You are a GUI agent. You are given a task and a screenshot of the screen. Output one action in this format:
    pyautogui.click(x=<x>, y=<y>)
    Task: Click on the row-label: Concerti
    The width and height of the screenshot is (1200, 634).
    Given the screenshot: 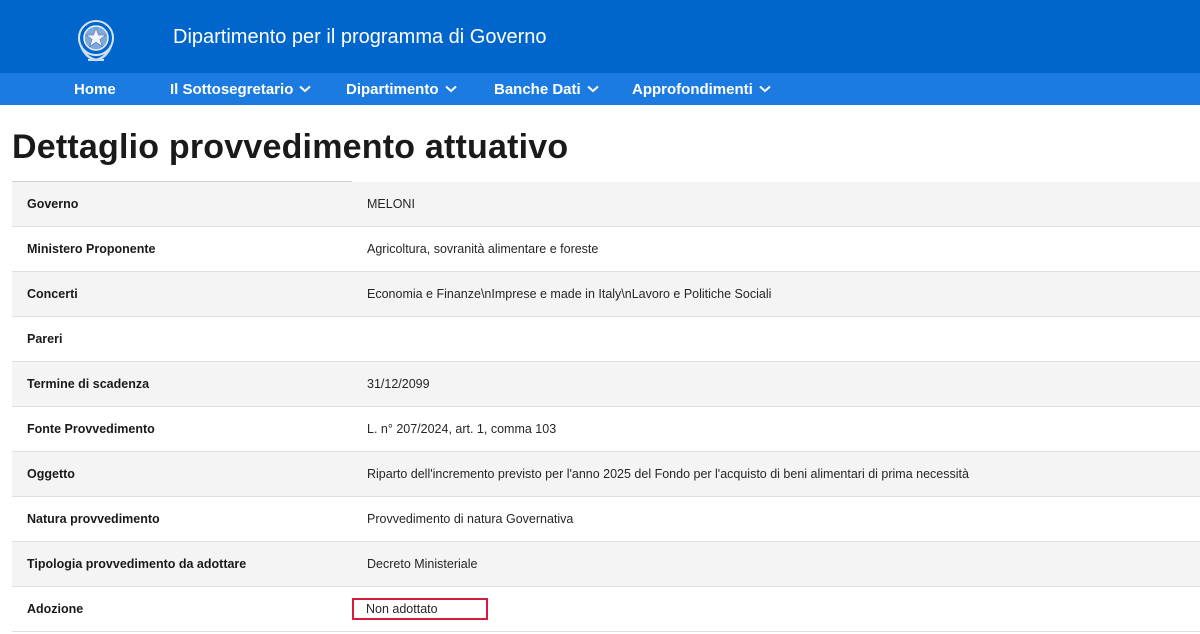 What is the action you would take?
    pyautogui.click(x=182, y=294)
    